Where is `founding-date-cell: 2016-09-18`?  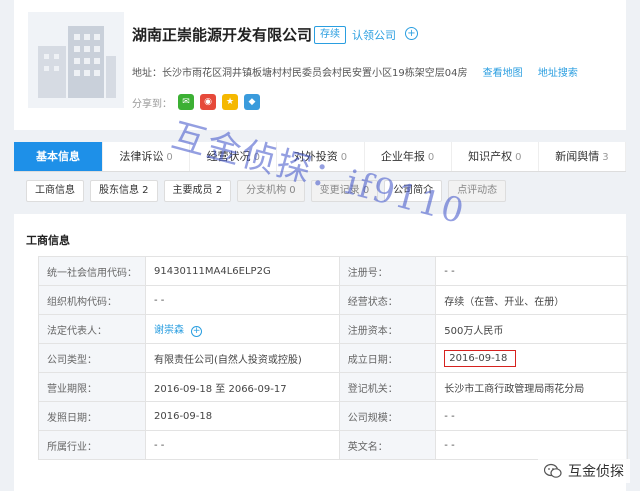 founding-date-cell: 2016-09-18 is located at coordinates (531, 358).